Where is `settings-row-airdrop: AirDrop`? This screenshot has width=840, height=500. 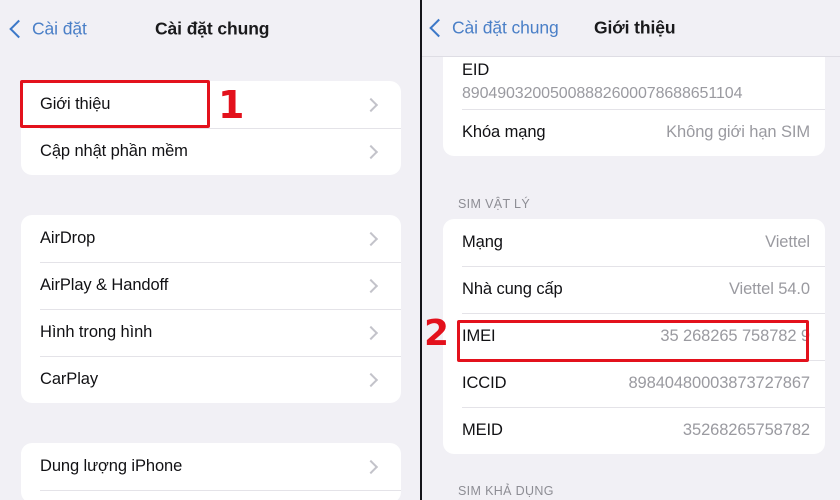
settings-row-airdrop: AirDrop is located at coordinates (211, 238).